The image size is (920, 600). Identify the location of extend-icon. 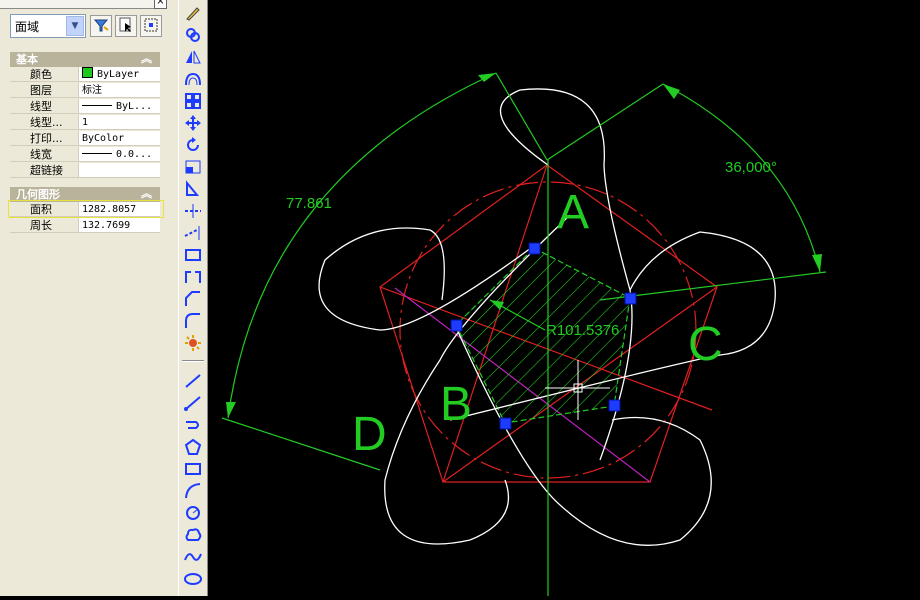
(193, 233).